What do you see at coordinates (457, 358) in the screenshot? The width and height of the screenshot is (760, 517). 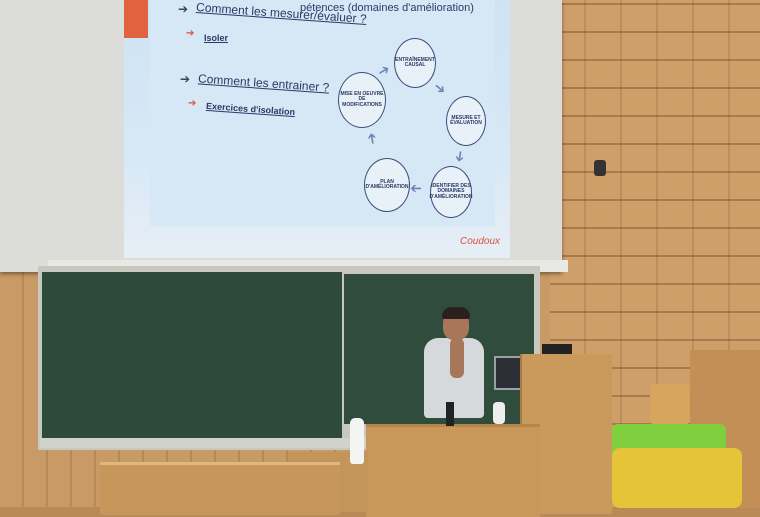 I see `lecturer-arm` at bounding box center [457, 358].